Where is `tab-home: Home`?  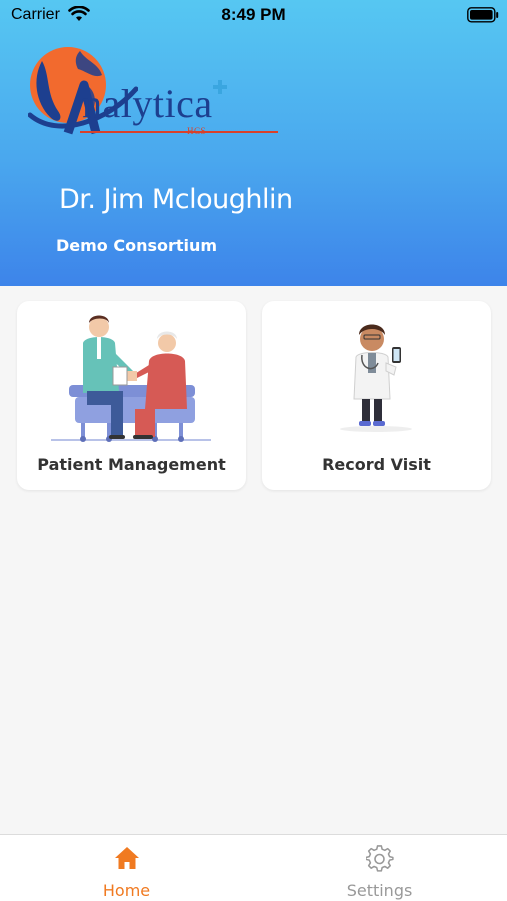
tab-home: Home is located at coordinates (126, 868).